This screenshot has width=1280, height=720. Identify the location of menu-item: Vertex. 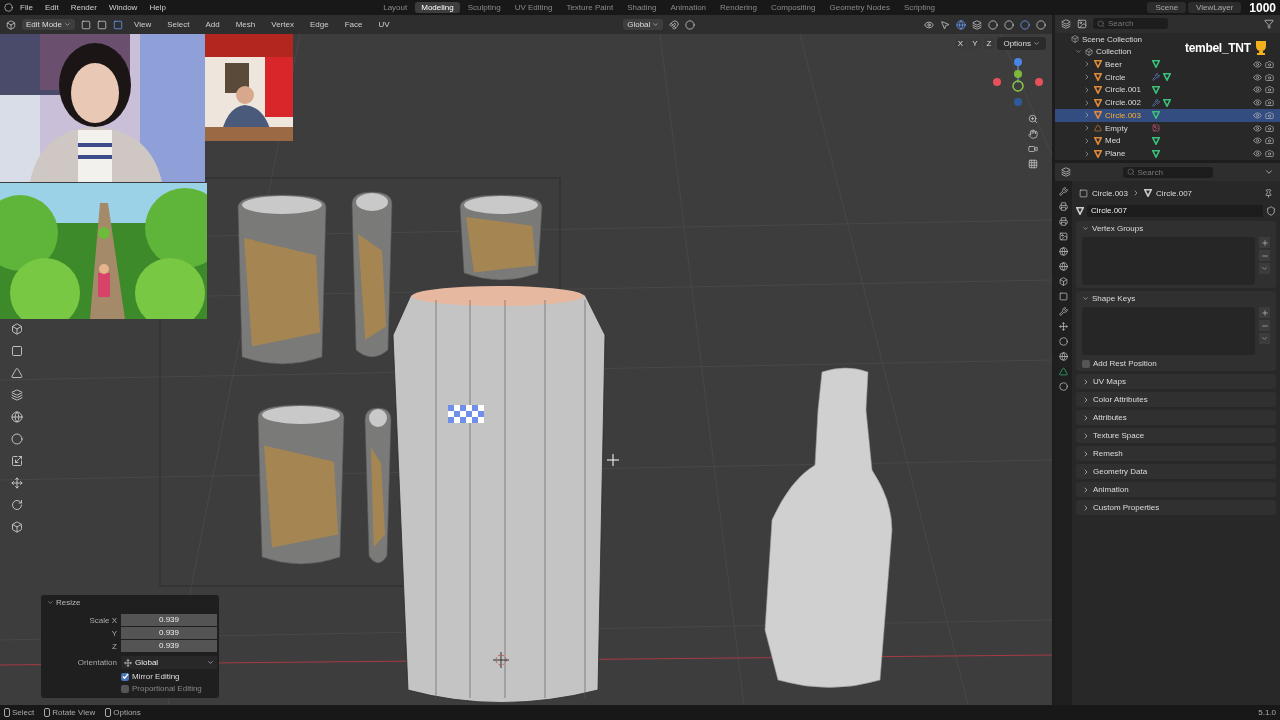
(282, 24).